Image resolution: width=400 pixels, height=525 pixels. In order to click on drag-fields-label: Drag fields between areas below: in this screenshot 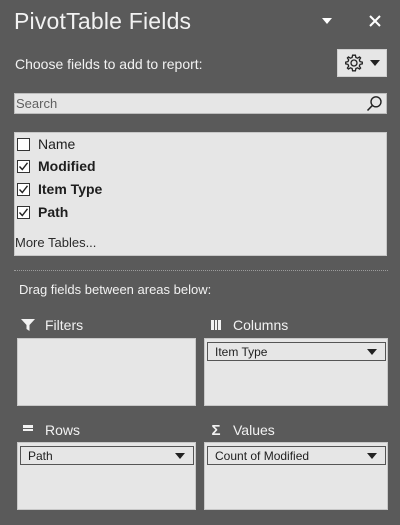, I will do `click(115, 289)`.